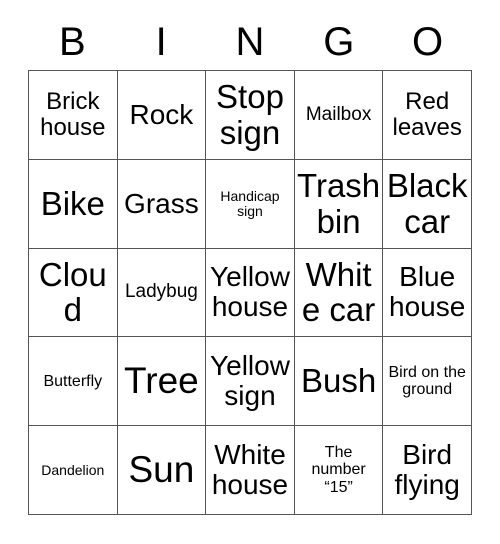  I want to click on bingo-cell-b1: Brick house, so click(73, 115).